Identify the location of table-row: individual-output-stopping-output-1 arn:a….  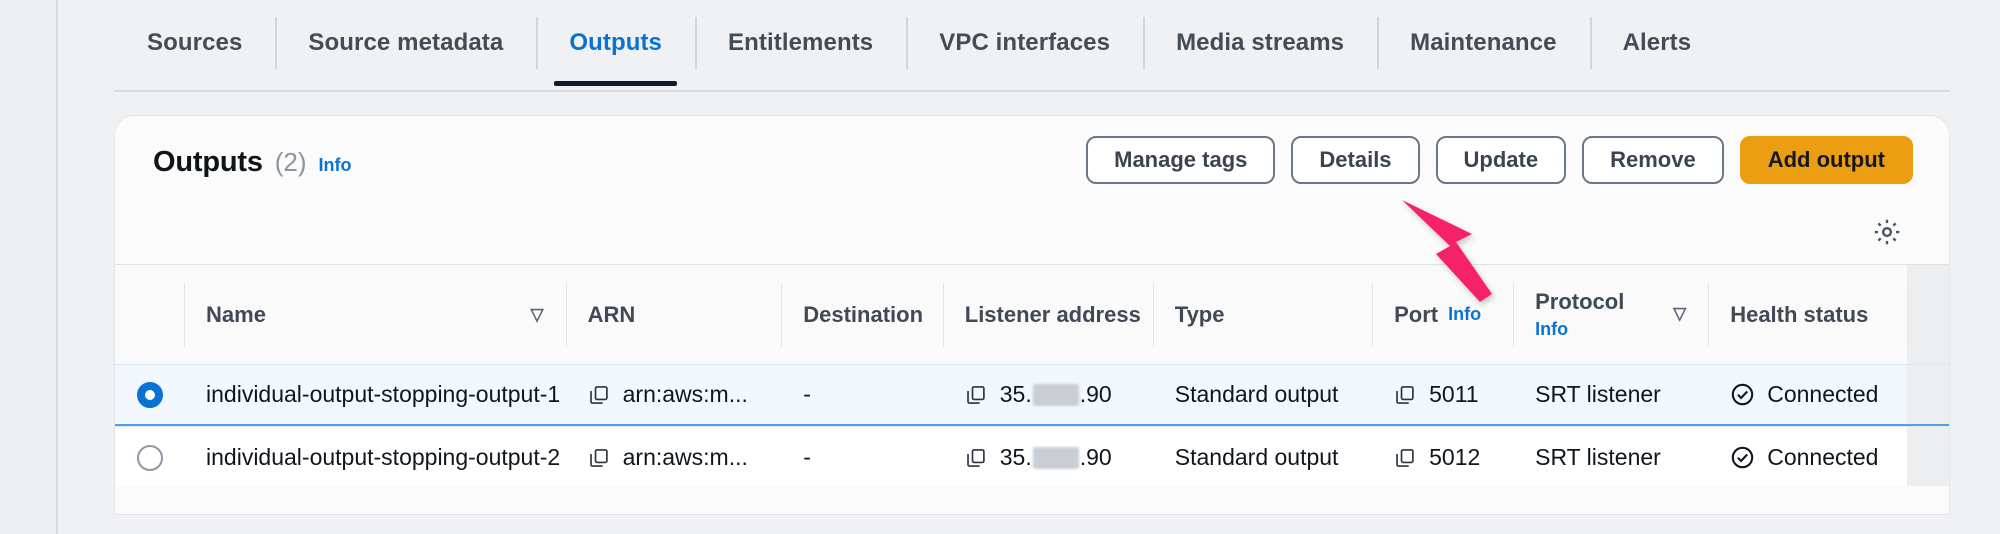
(1032, 395).